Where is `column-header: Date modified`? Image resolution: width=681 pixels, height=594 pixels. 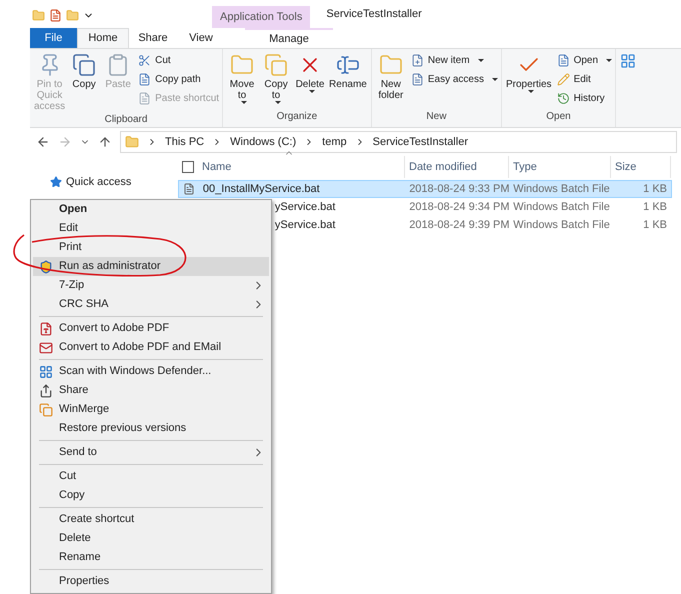 column-header: Date modified is located at coordinates (457, 167).